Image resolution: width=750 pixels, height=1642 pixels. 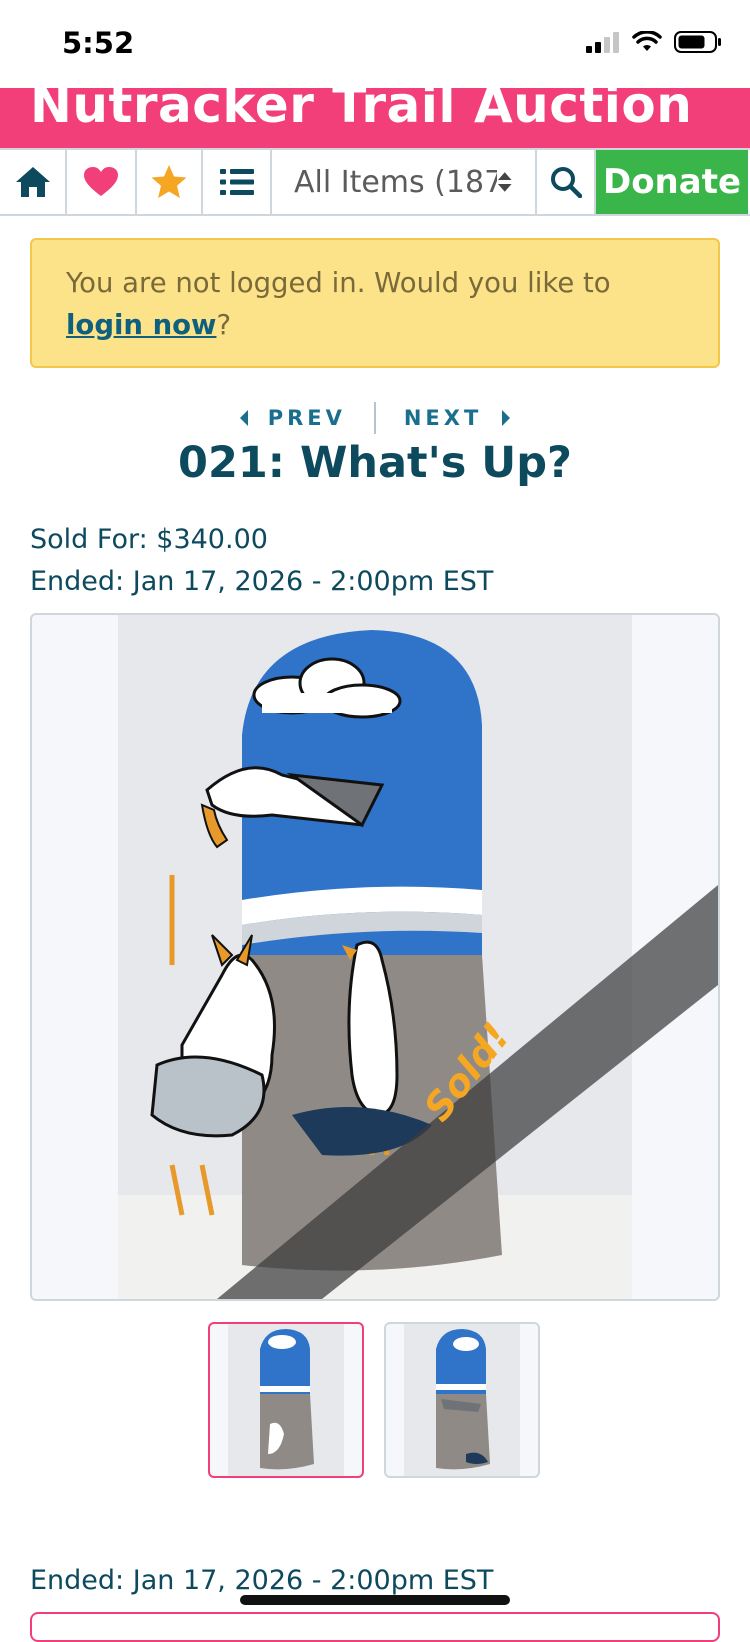 I want to click on list-icon, so click(x=236, y=182).